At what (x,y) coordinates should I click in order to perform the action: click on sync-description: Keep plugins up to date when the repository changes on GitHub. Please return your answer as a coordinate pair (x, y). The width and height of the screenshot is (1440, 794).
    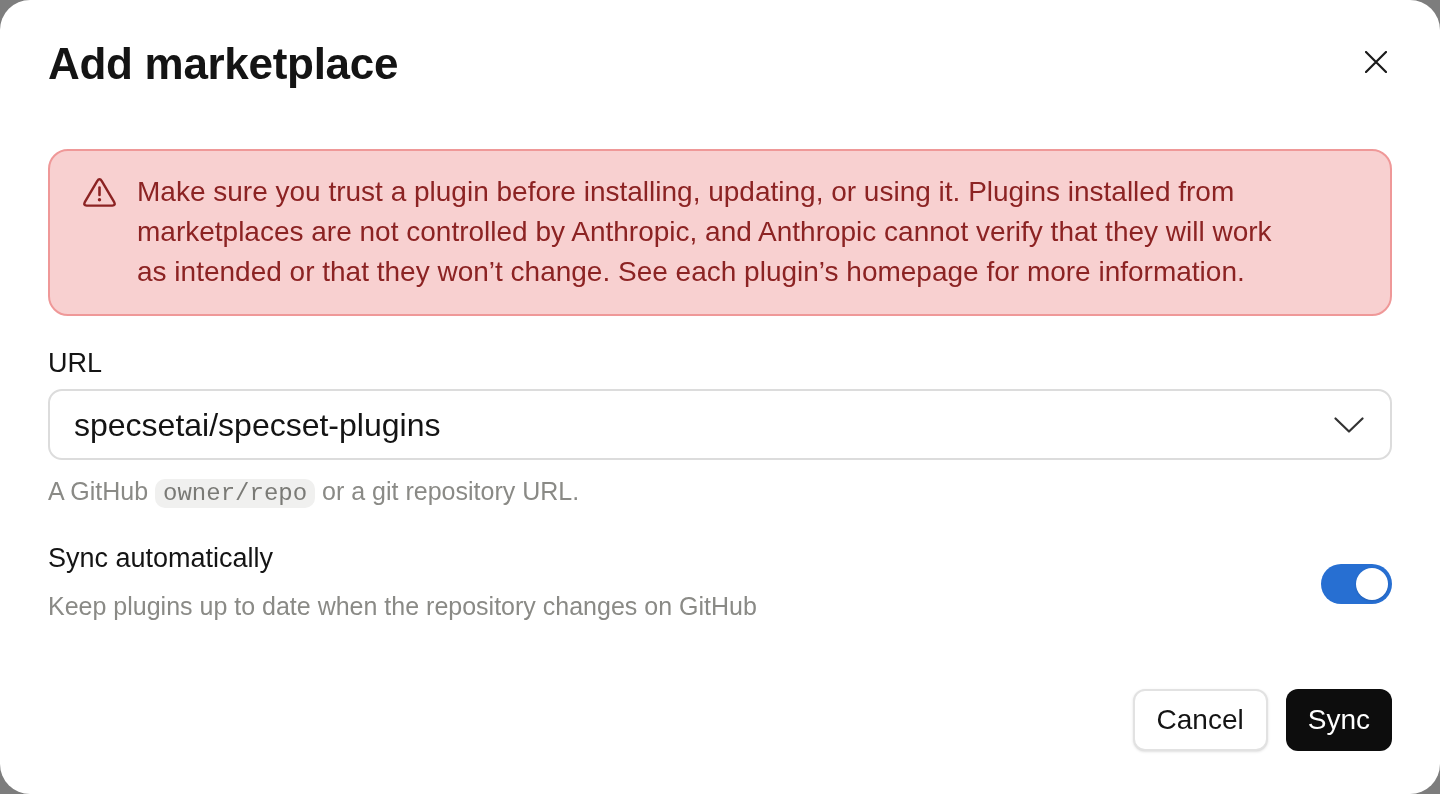
    Looking at the image, I should click on (402, 606).